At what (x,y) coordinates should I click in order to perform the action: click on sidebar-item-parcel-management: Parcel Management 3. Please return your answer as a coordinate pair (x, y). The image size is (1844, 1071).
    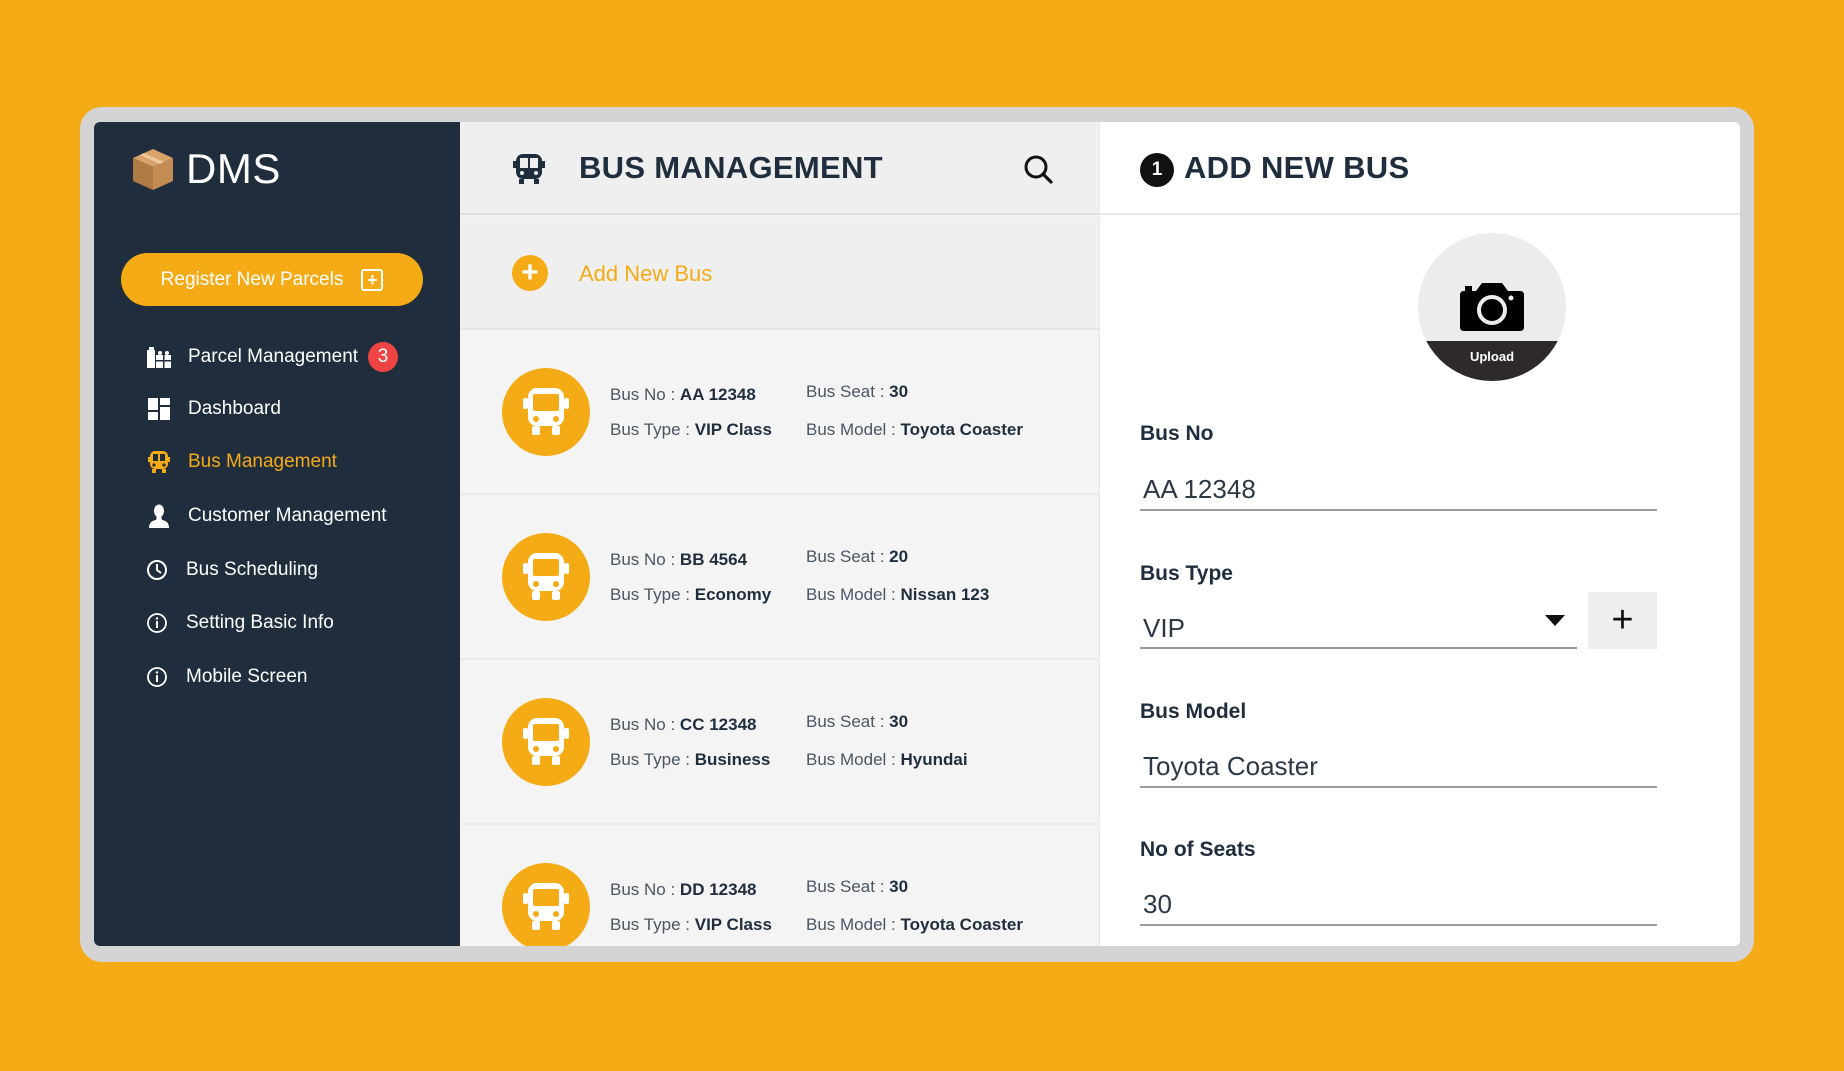
    Looking at the image, I should click on (272, 357).